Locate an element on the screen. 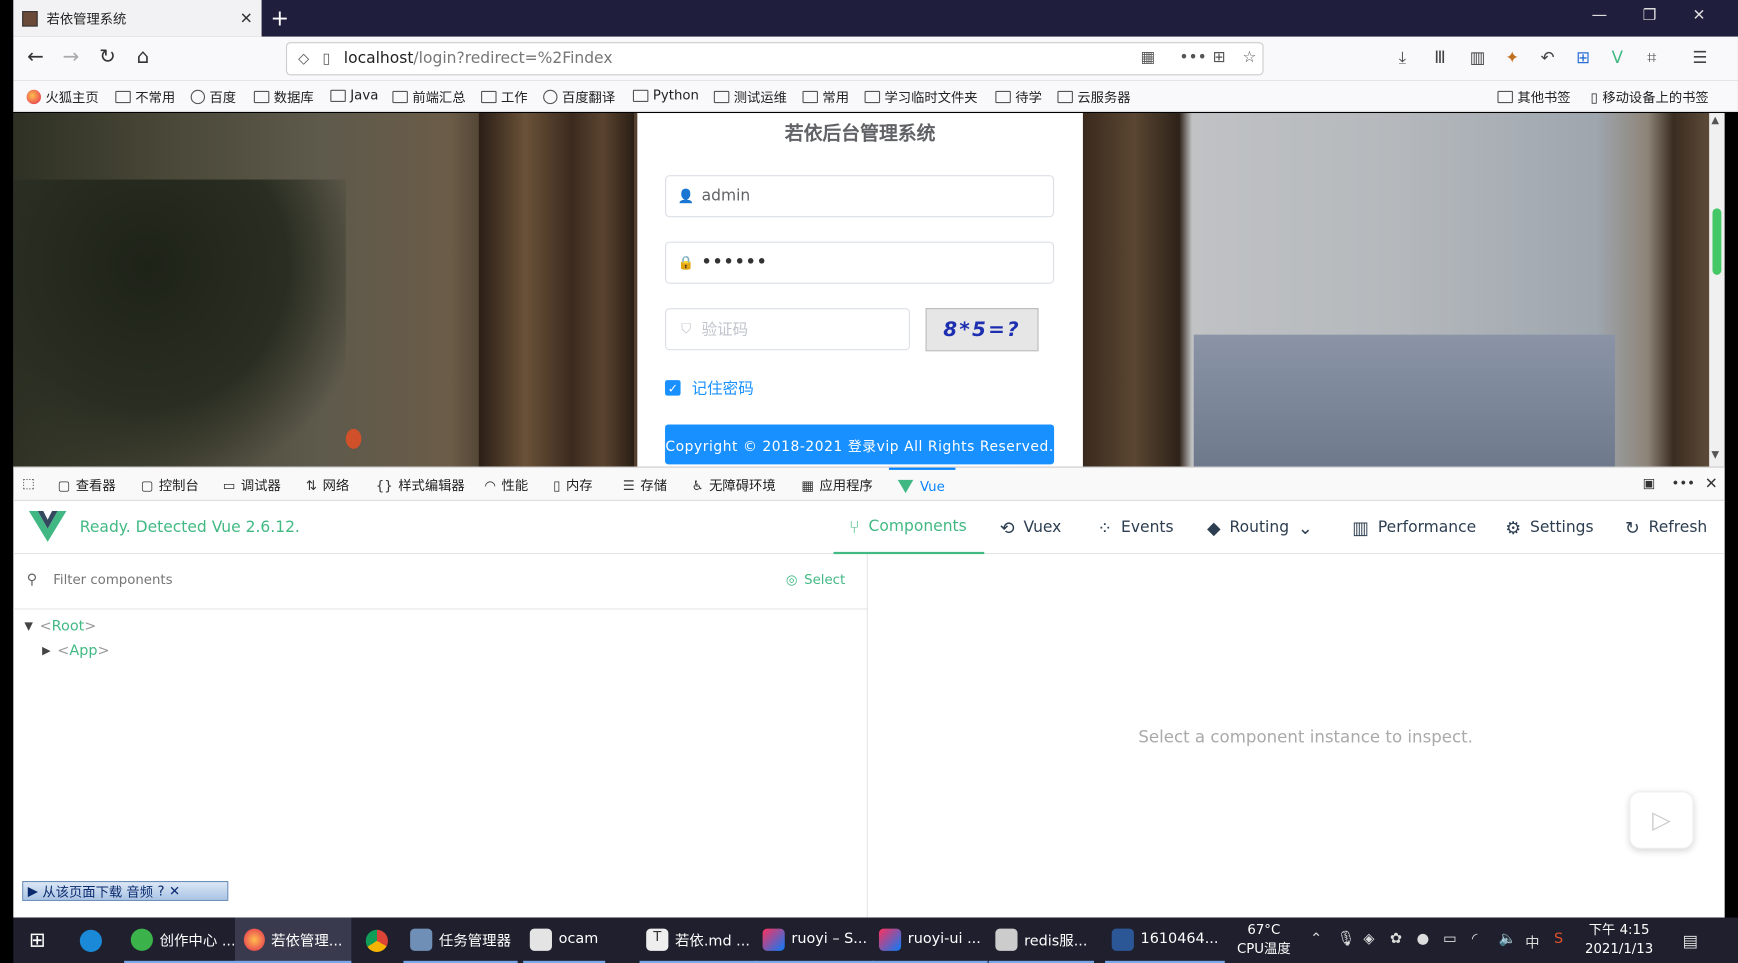 The image size is (1738, 963). wifi-icon: ◜ is located at coordinates (1475, 939).